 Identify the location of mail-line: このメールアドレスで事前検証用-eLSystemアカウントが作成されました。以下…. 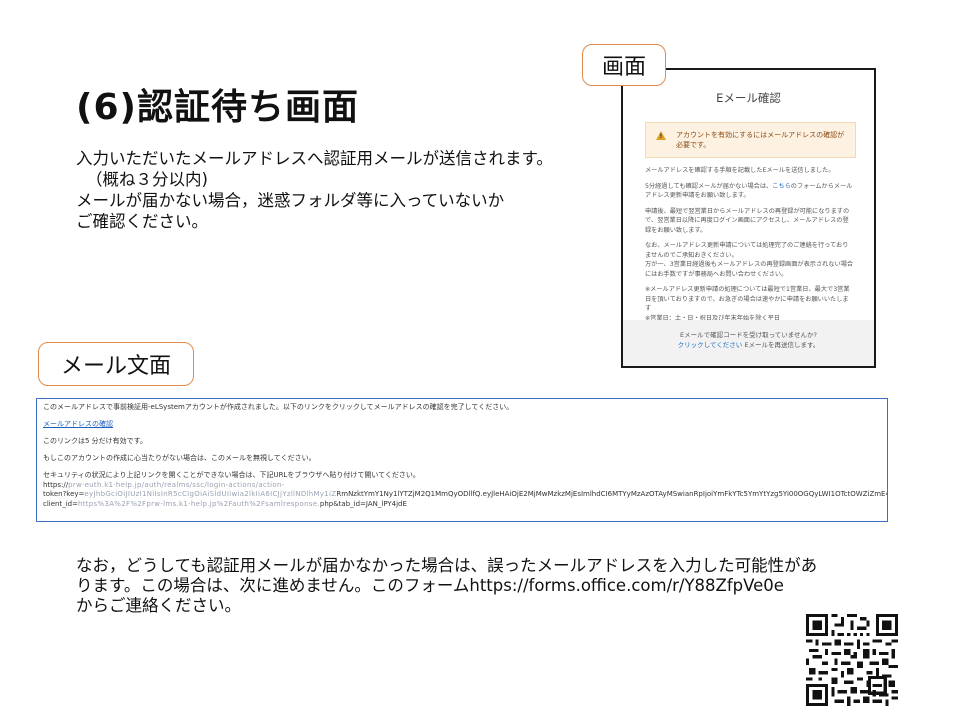
(278, 407).